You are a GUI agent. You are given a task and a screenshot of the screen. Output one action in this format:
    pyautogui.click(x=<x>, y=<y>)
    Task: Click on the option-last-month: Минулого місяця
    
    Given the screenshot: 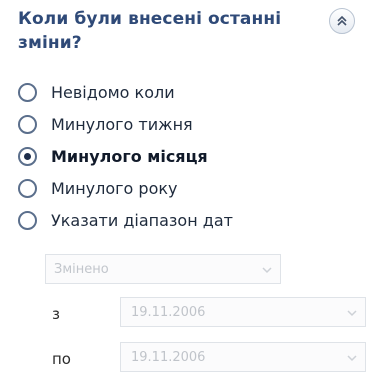 What is the action you would take?
    pyautogui.click(x=125, y=156)
    